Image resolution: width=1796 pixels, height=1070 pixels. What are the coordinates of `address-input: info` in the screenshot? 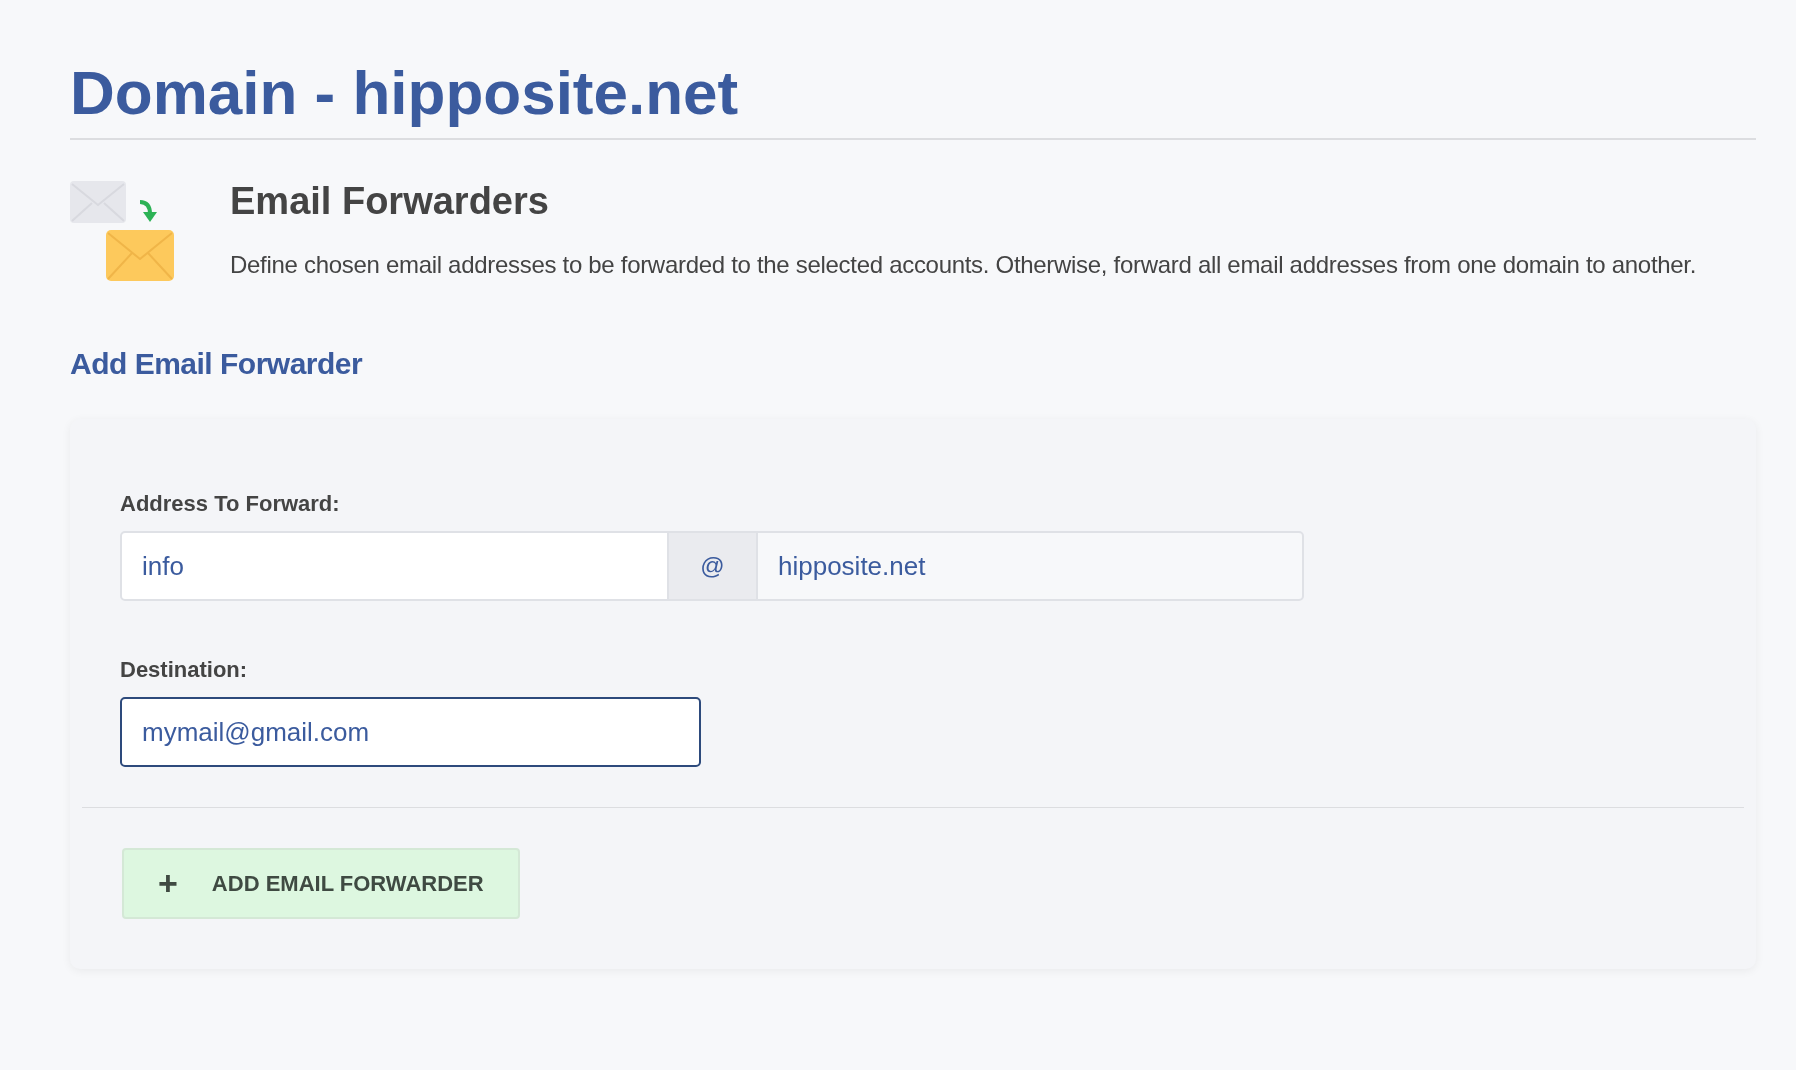 It's located at (394, 566).